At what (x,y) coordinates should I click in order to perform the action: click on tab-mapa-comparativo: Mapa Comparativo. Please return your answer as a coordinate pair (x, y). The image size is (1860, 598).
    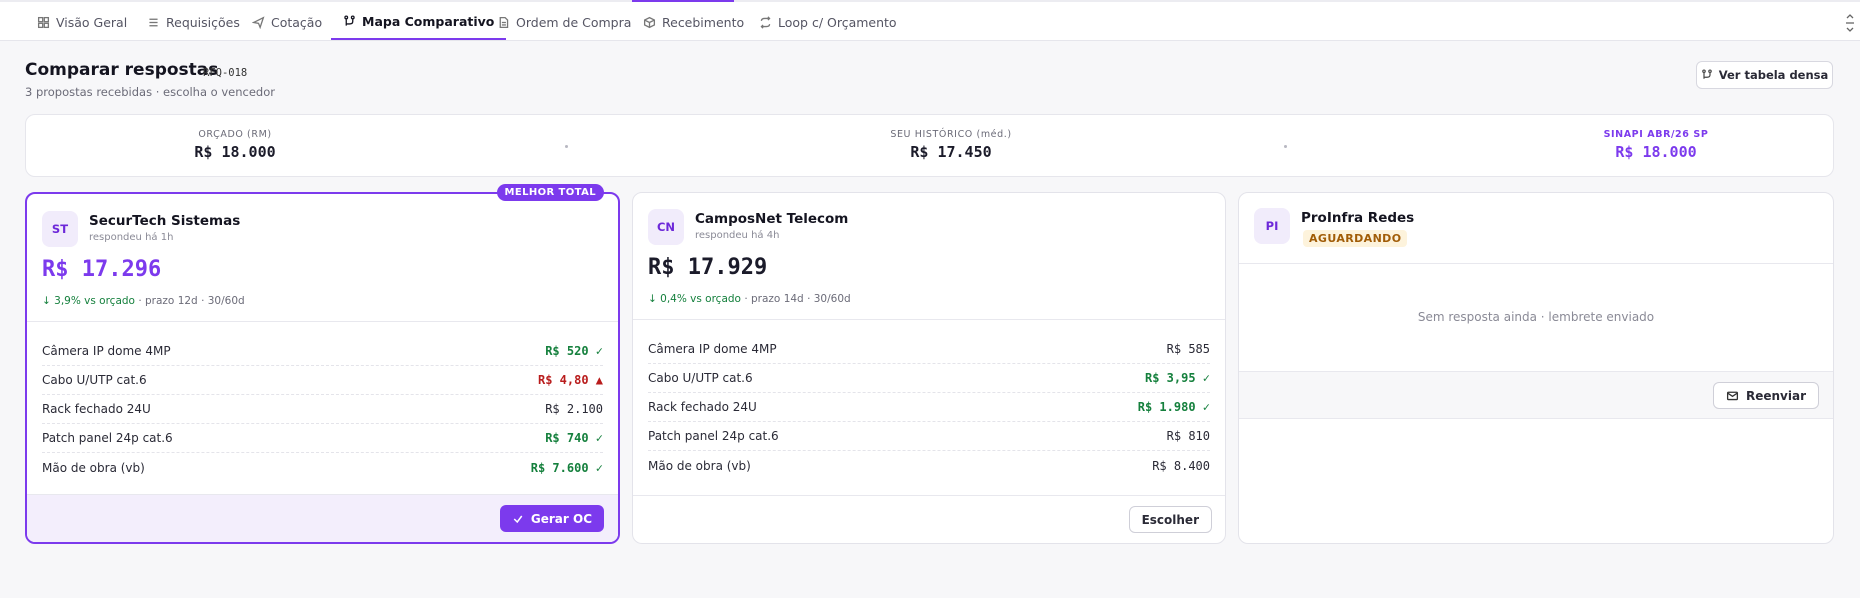
    Looking at the image, I should click on (419, 22).